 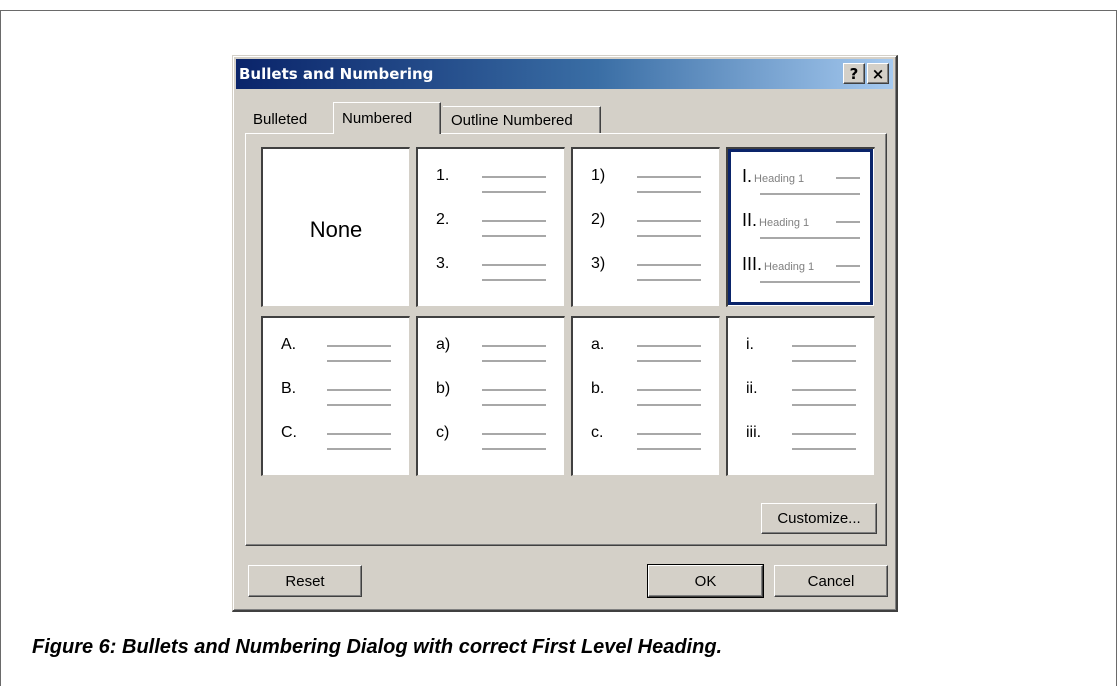 I want to click on list-marker: C., so click(x=289, y=432).